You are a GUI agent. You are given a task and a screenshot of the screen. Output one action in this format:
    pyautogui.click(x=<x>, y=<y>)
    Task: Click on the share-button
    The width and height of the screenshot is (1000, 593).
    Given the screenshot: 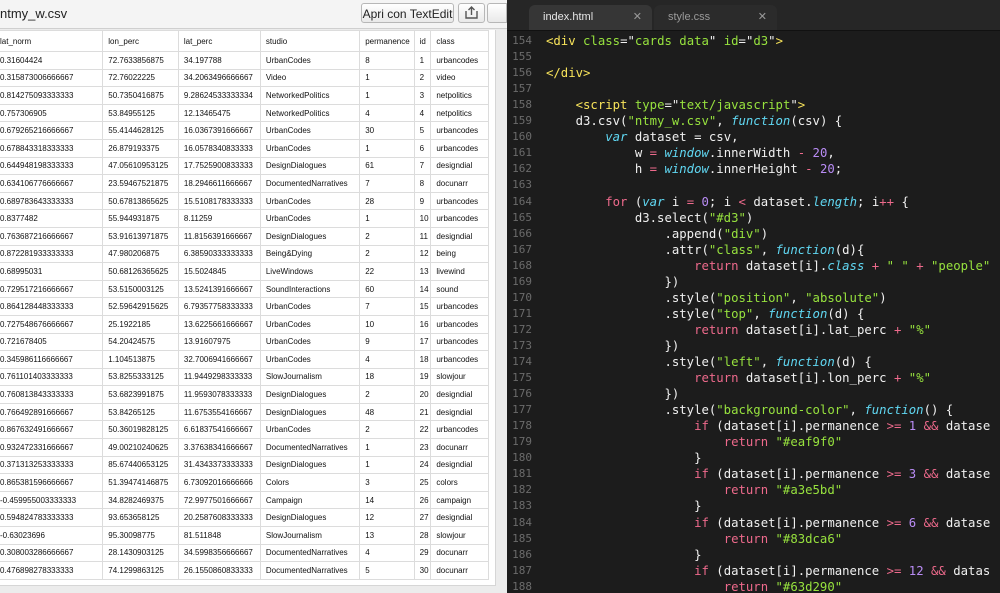 What is the action you would take?
    pyautogui.click(x=471, y=13)
    